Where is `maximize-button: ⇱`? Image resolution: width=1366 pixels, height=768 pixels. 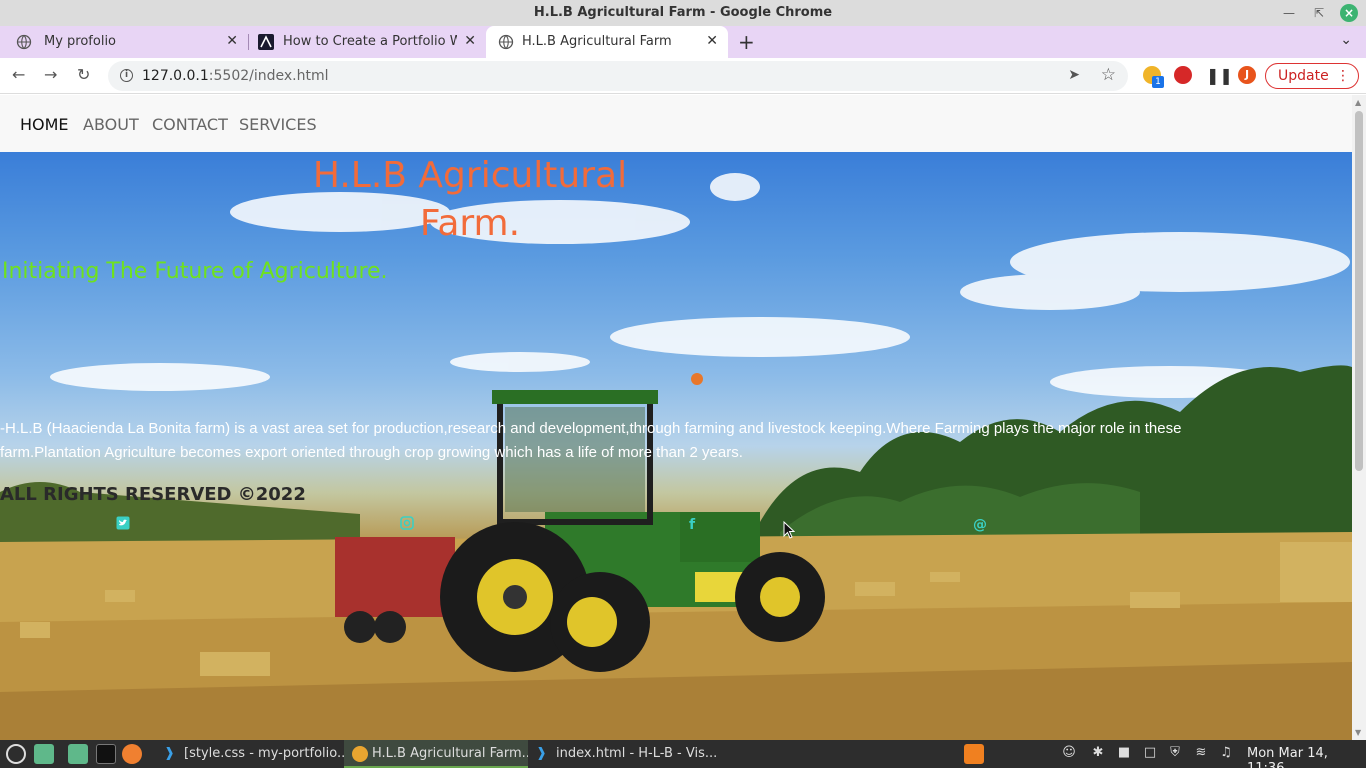
maximize-button: ⇱ is located at coordinates (1319, 13).